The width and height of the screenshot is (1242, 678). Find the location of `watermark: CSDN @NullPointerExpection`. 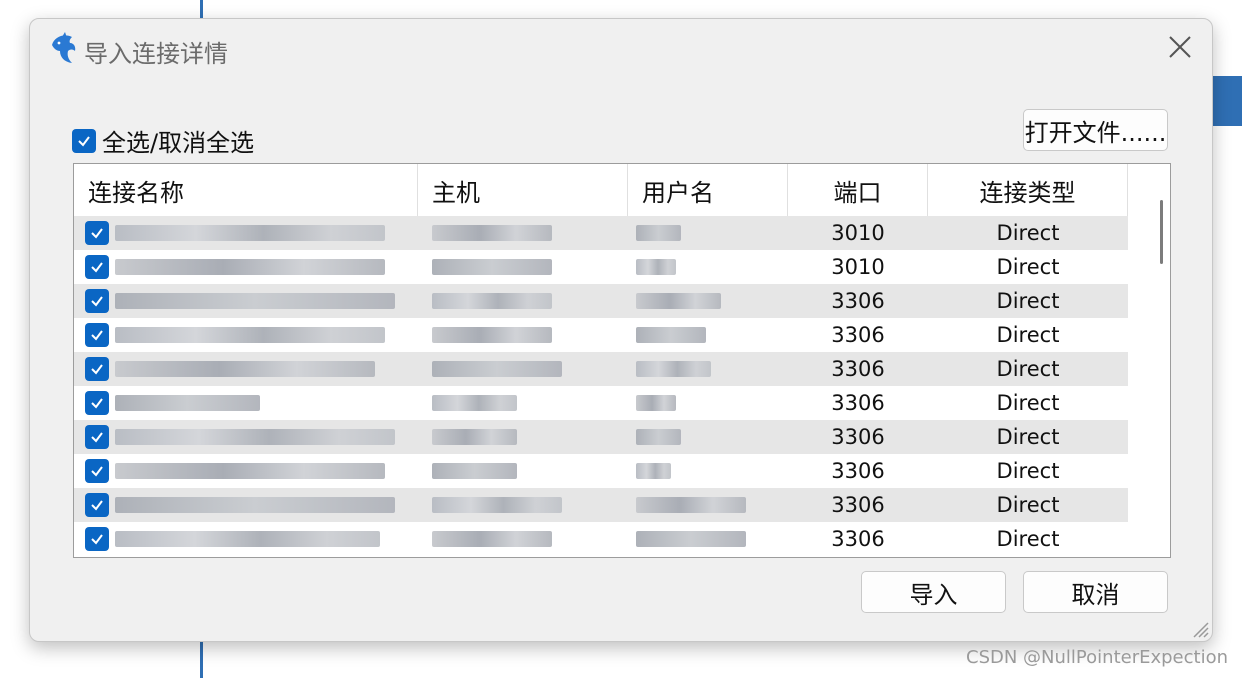

watermark: CSDN @NullPointerExpection is located at coordinates (1097, 657).